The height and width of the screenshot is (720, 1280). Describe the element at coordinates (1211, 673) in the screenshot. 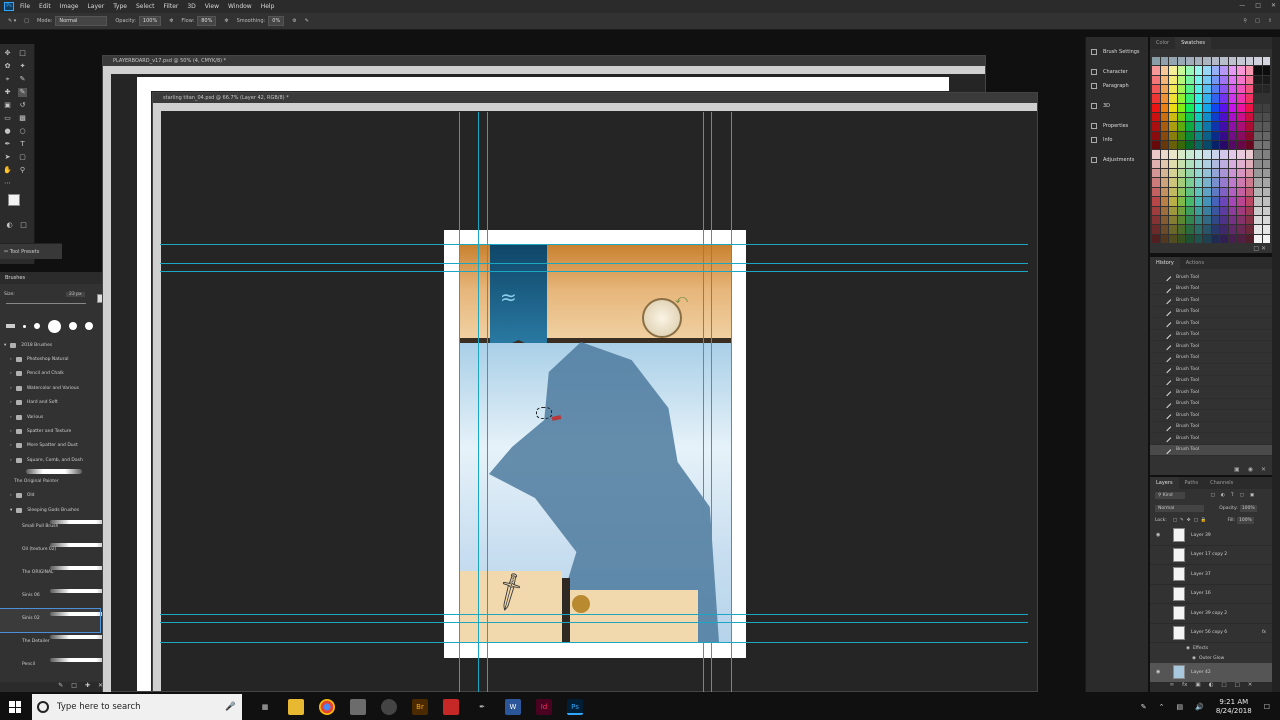

I see `layer-row-active: ◉ Layer 42` at that location.